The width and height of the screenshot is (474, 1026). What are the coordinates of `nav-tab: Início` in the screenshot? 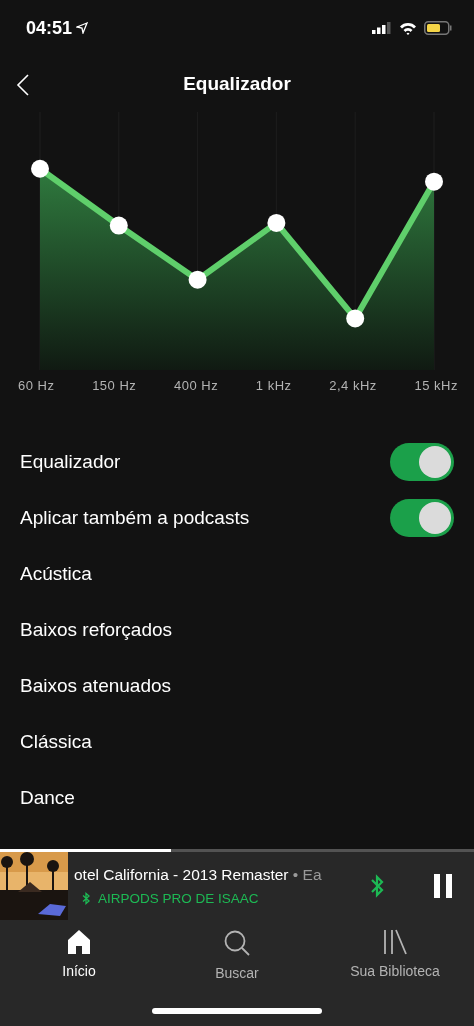 It's located at (79, 955).